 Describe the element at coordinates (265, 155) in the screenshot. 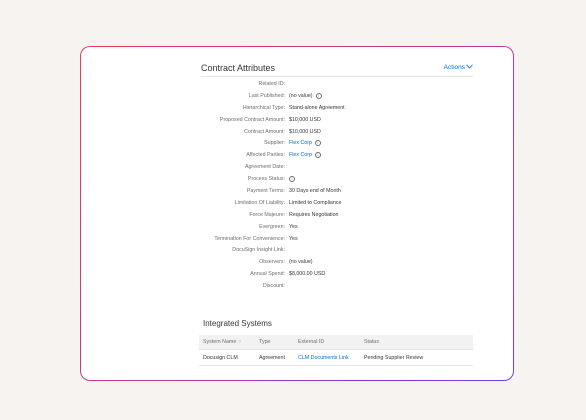

I see `attribute-label: Affected Parties:` at that location.